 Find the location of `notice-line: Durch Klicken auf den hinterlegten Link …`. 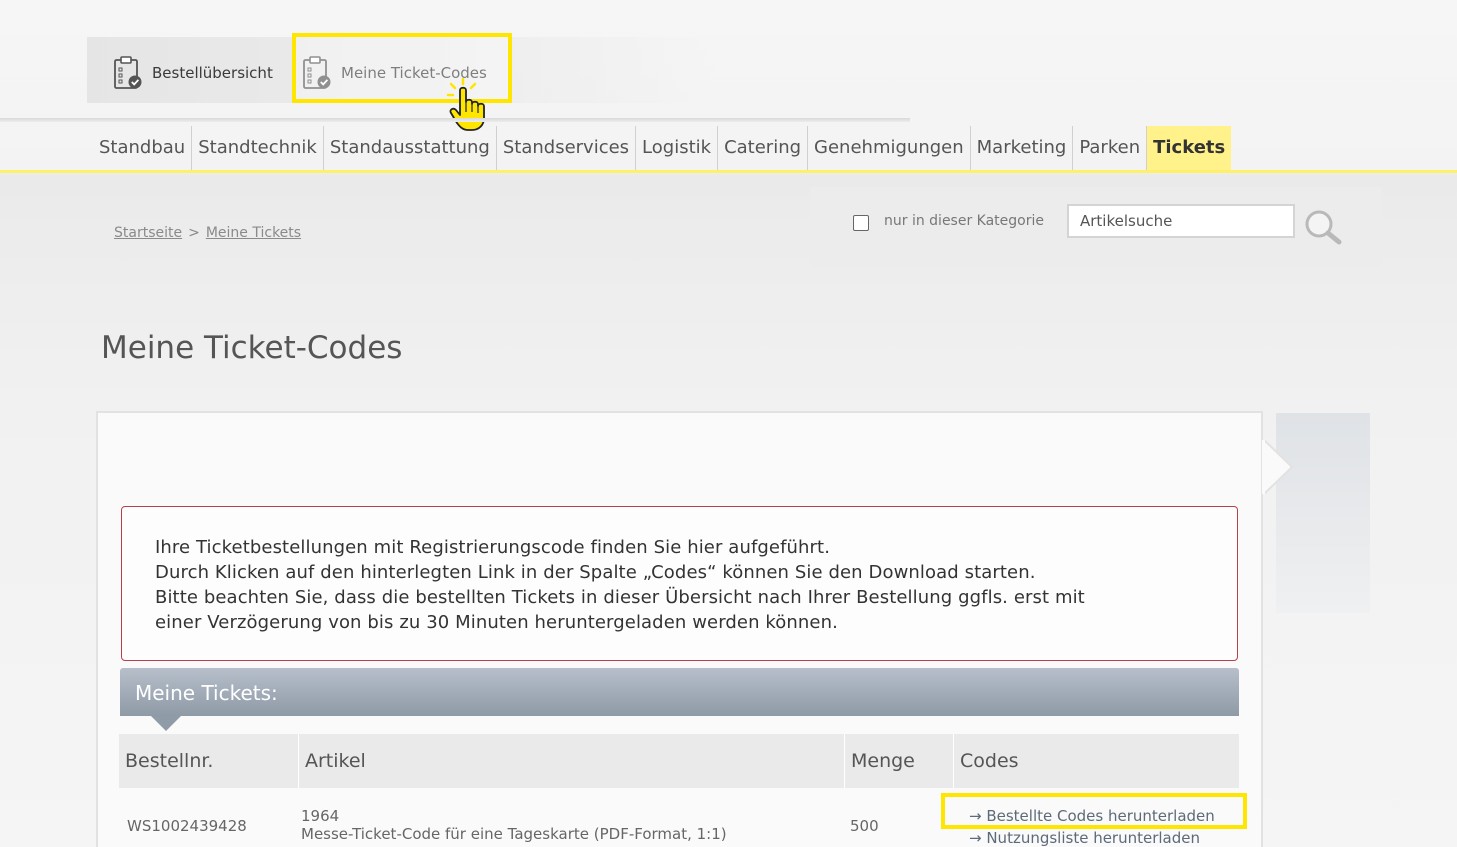

notice-line: Durch Klicken auf den hinterlegten Link … is located at coordinates (595, 572).